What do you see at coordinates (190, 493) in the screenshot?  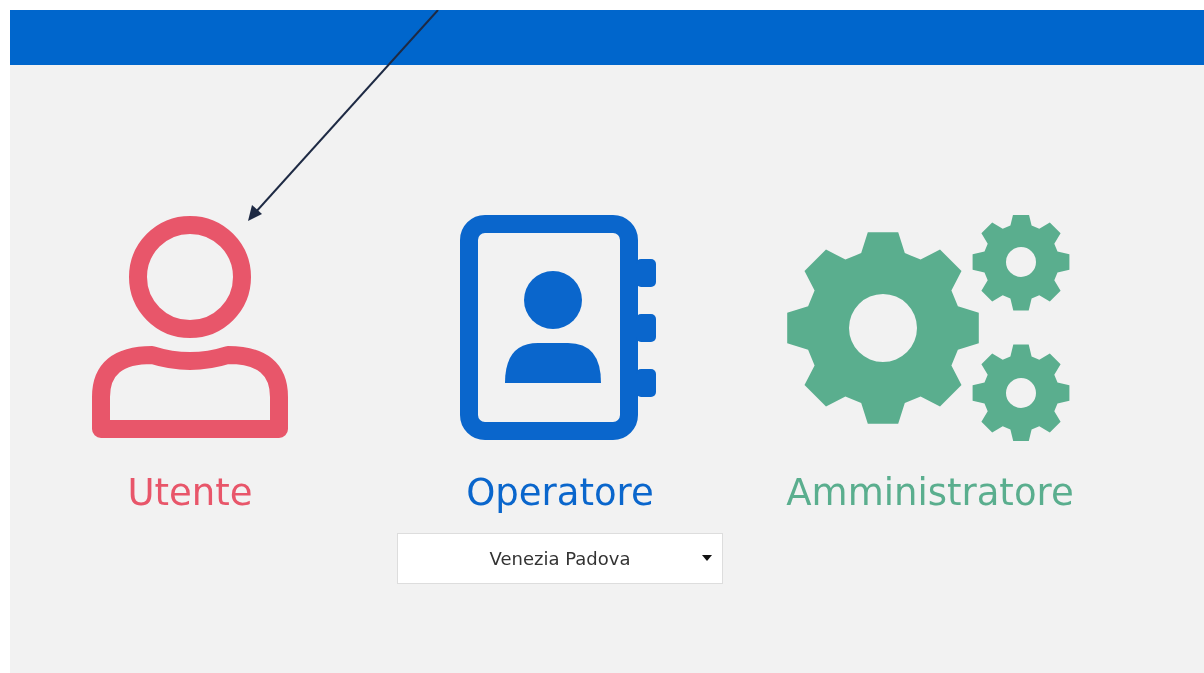 I see `role-link: Utente` at bounding box center [190, 493].